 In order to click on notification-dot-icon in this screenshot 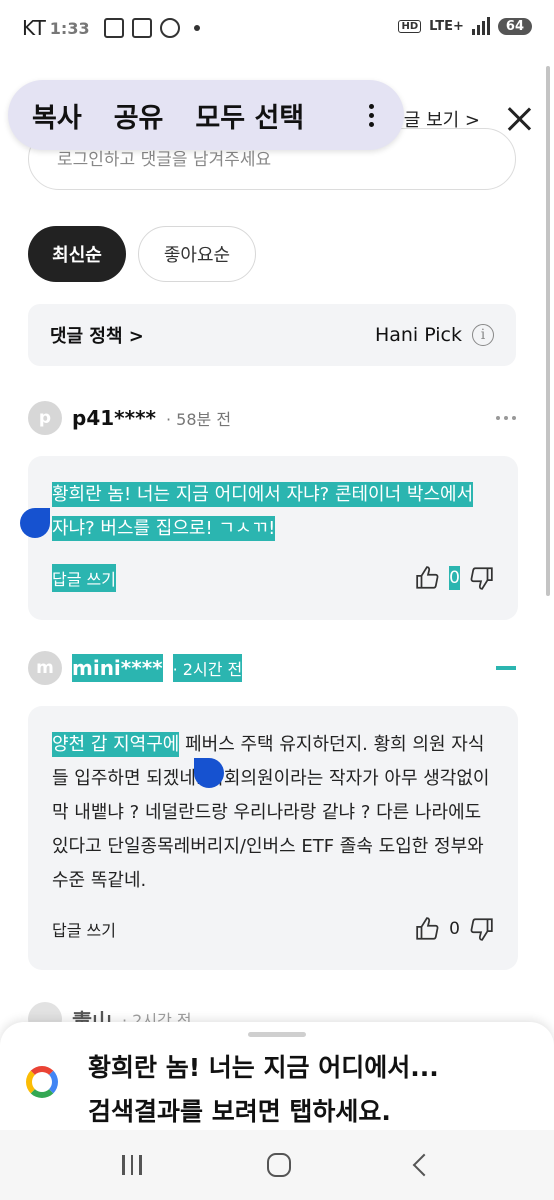, I will do `click(196, 28)`.